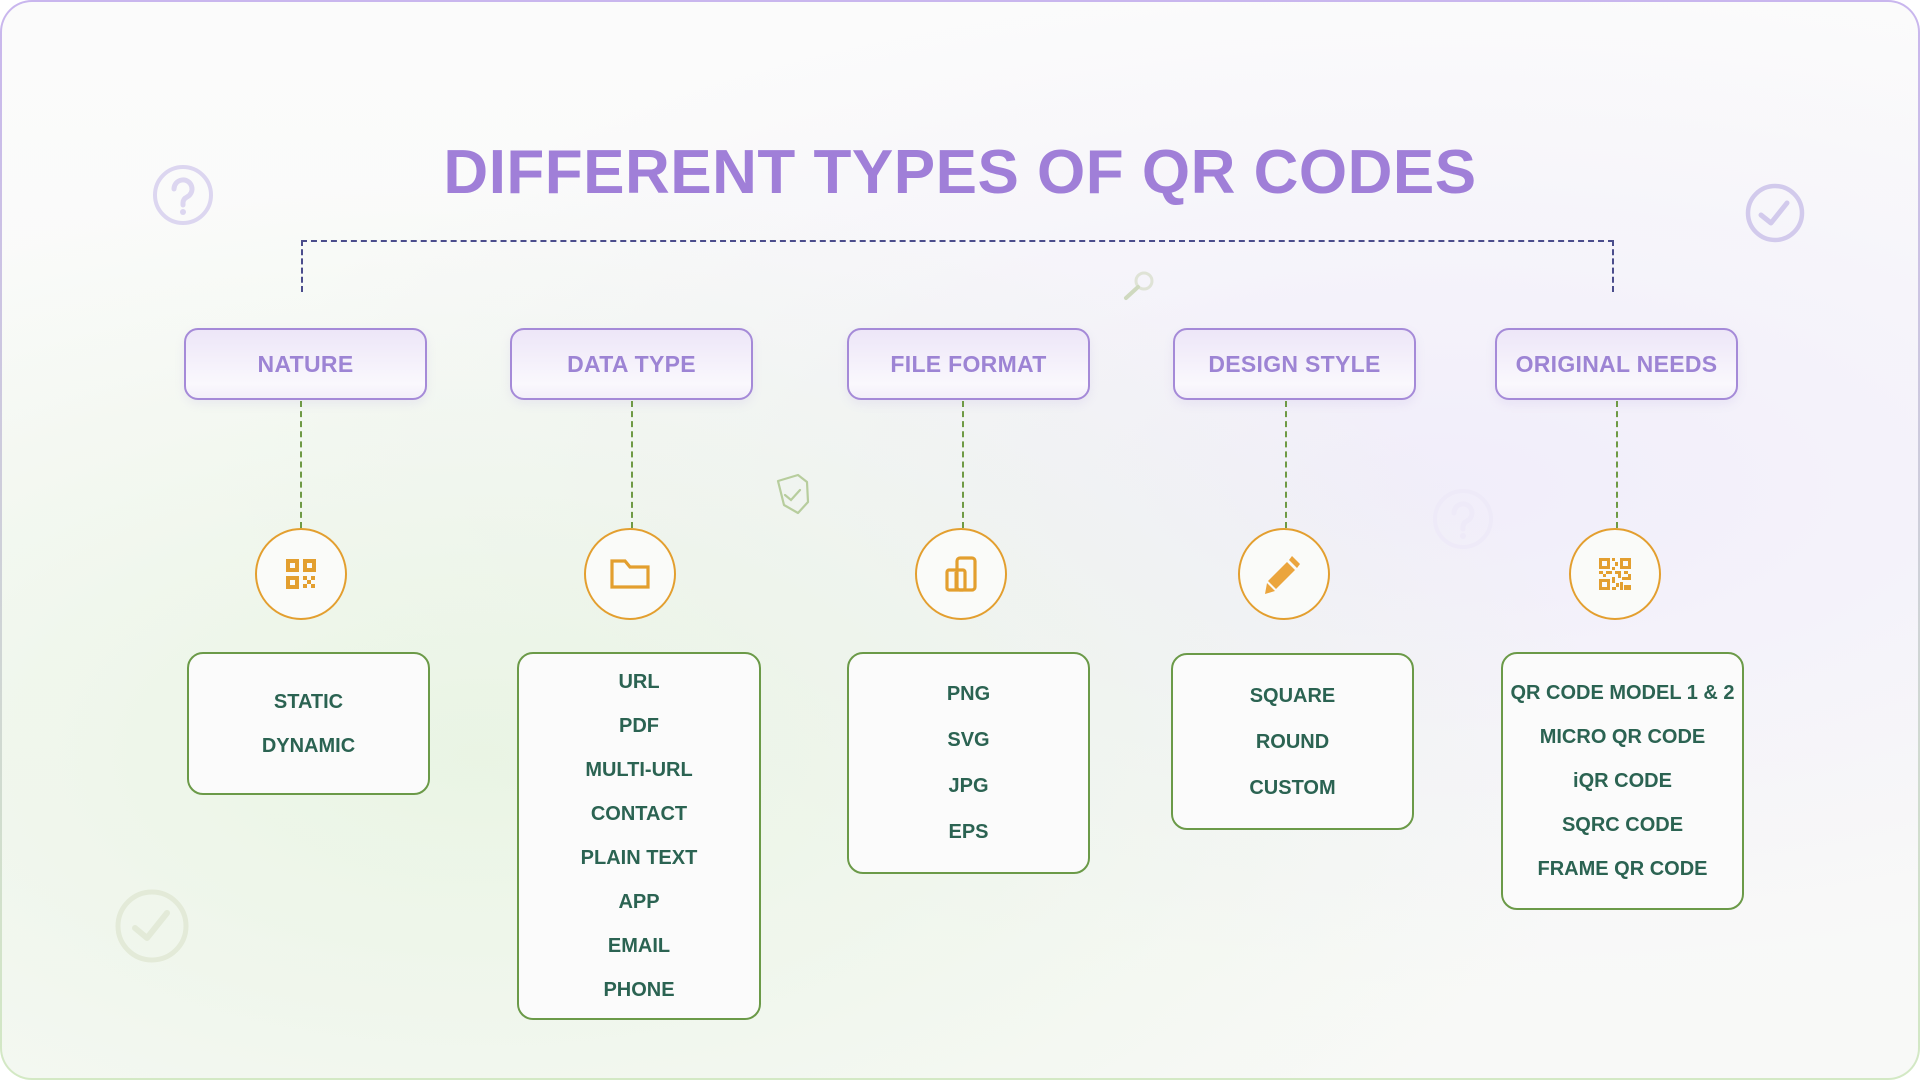 Image resolution: width=1920 pixels, height=1080 pixels. Describe the element at coordinates (793, 494) in the screenshot. I see `shield-check-icon` at that location.